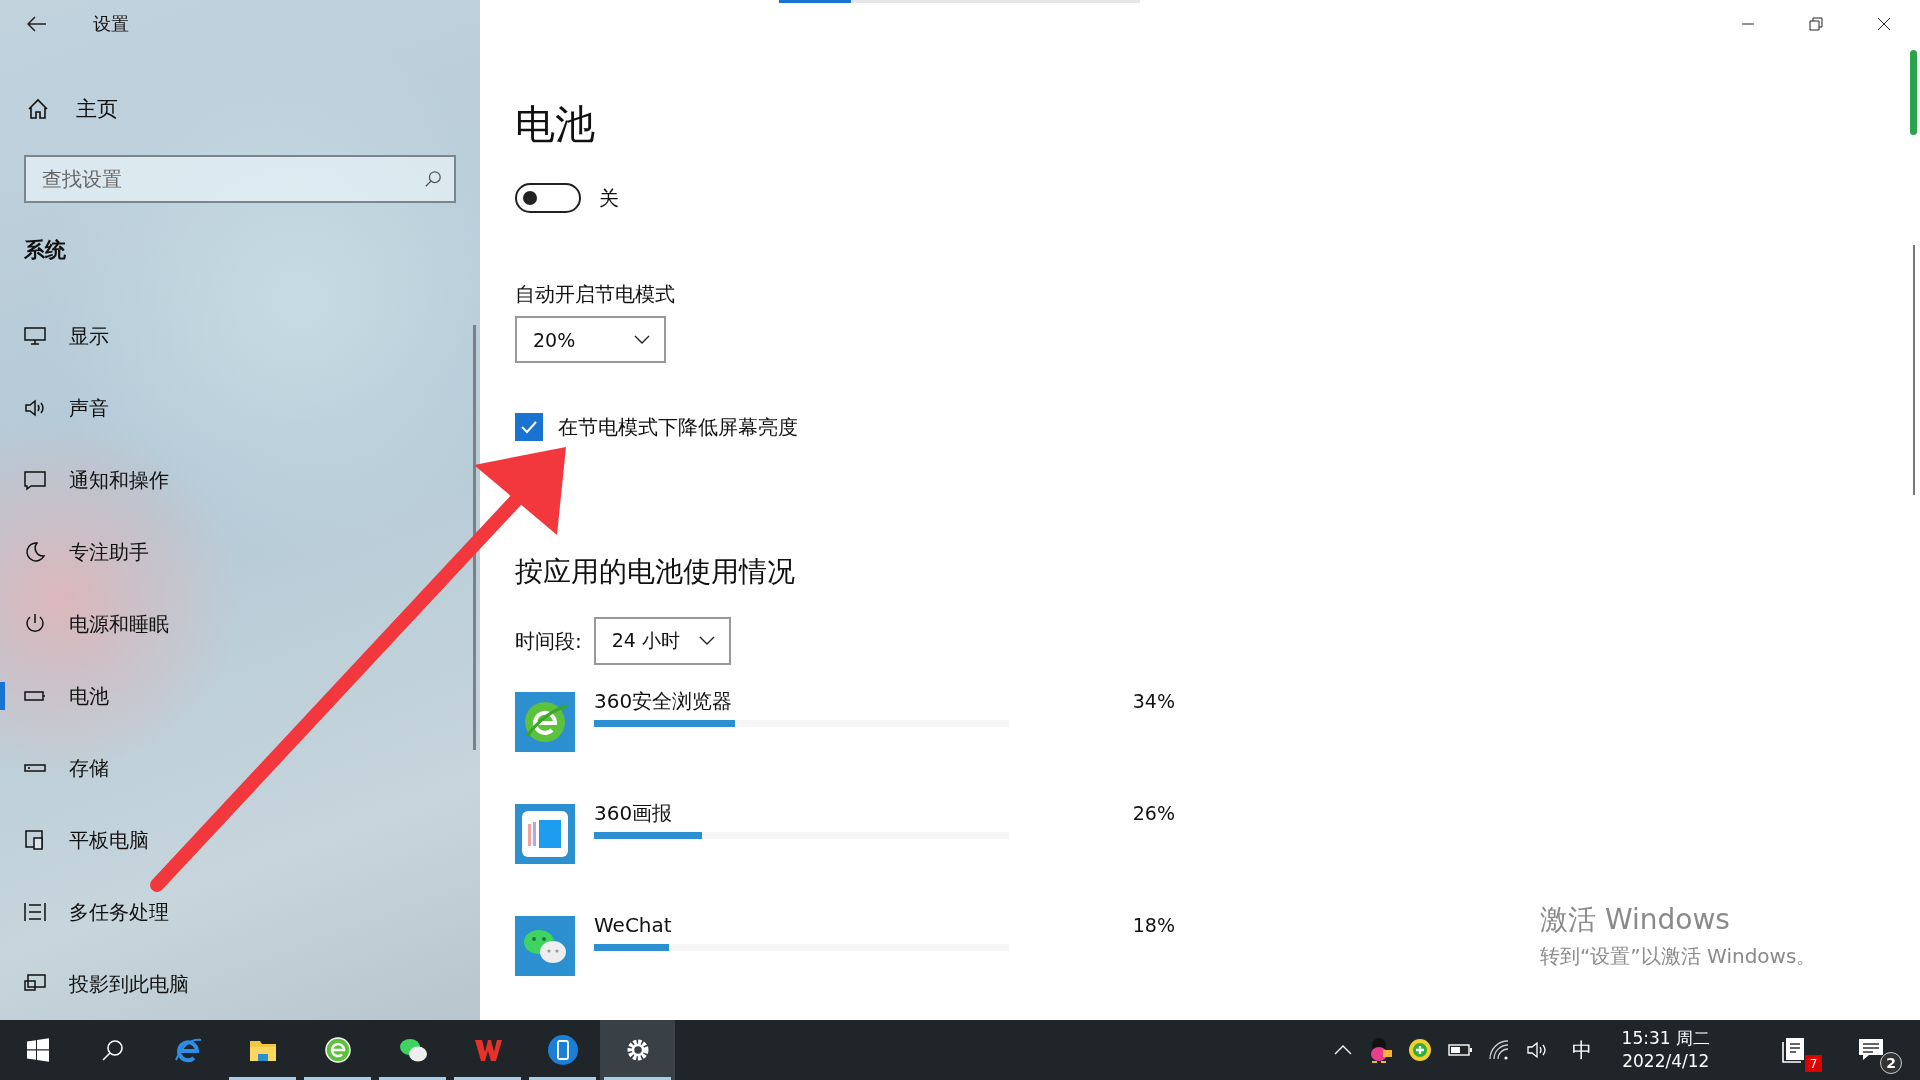 The width and height of the screenshot is (1920, 1080). I want to click on nav-item: 专注助手, so click(240, 552).